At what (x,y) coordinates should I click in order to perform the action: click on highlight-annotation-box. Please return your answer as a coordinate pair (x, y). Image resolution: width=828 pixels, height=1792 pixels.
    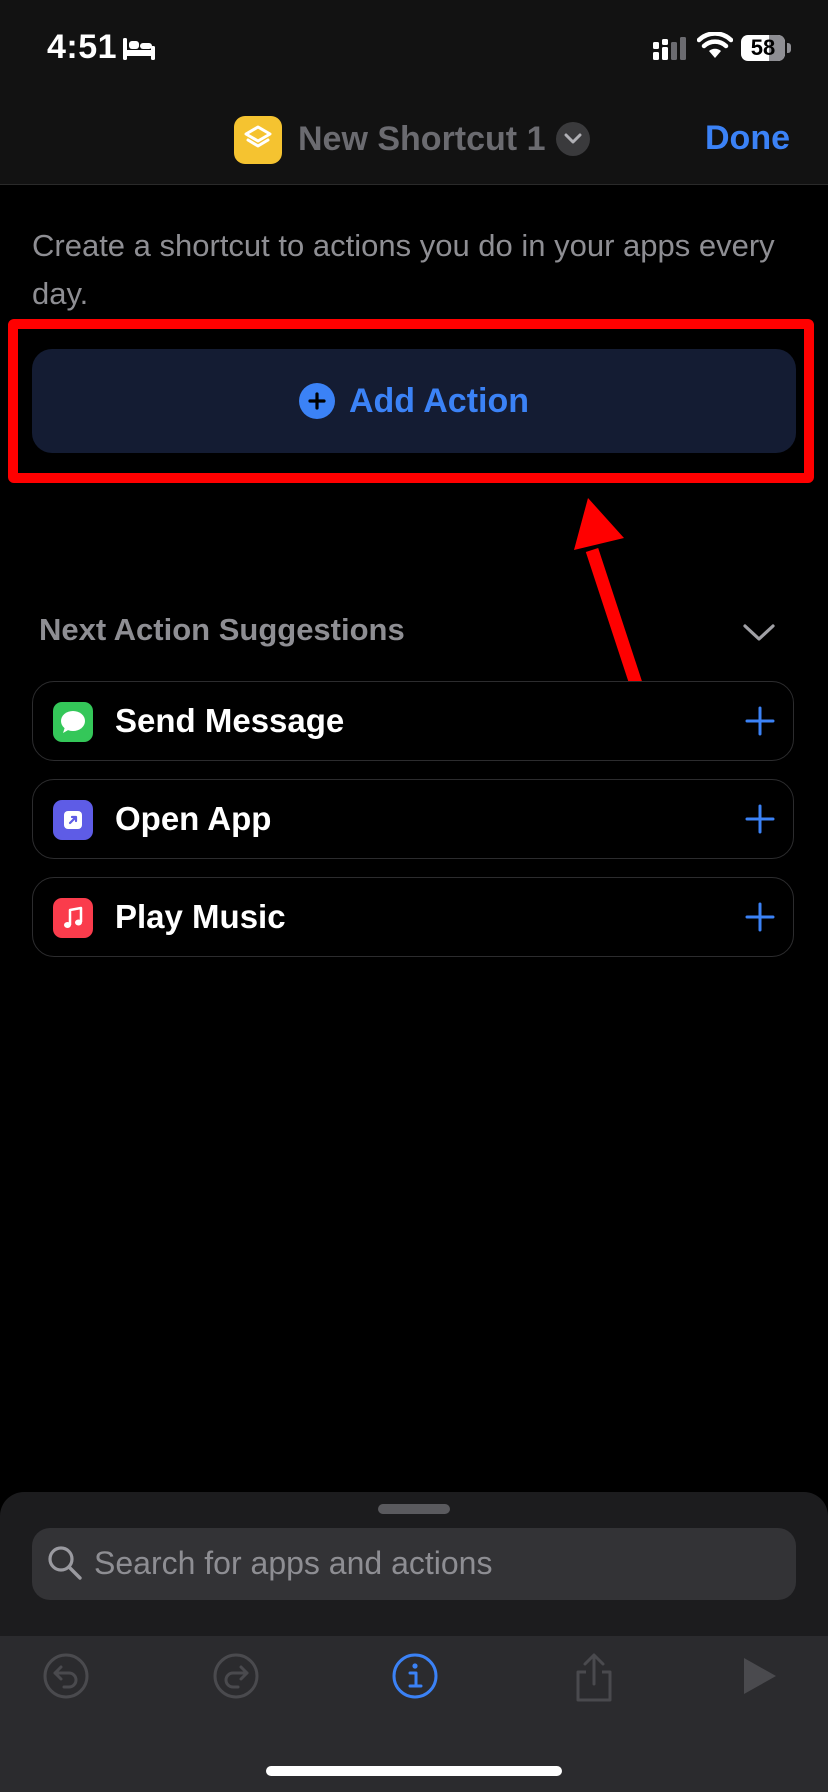
    Looking at the image, I should click on (411, 401).